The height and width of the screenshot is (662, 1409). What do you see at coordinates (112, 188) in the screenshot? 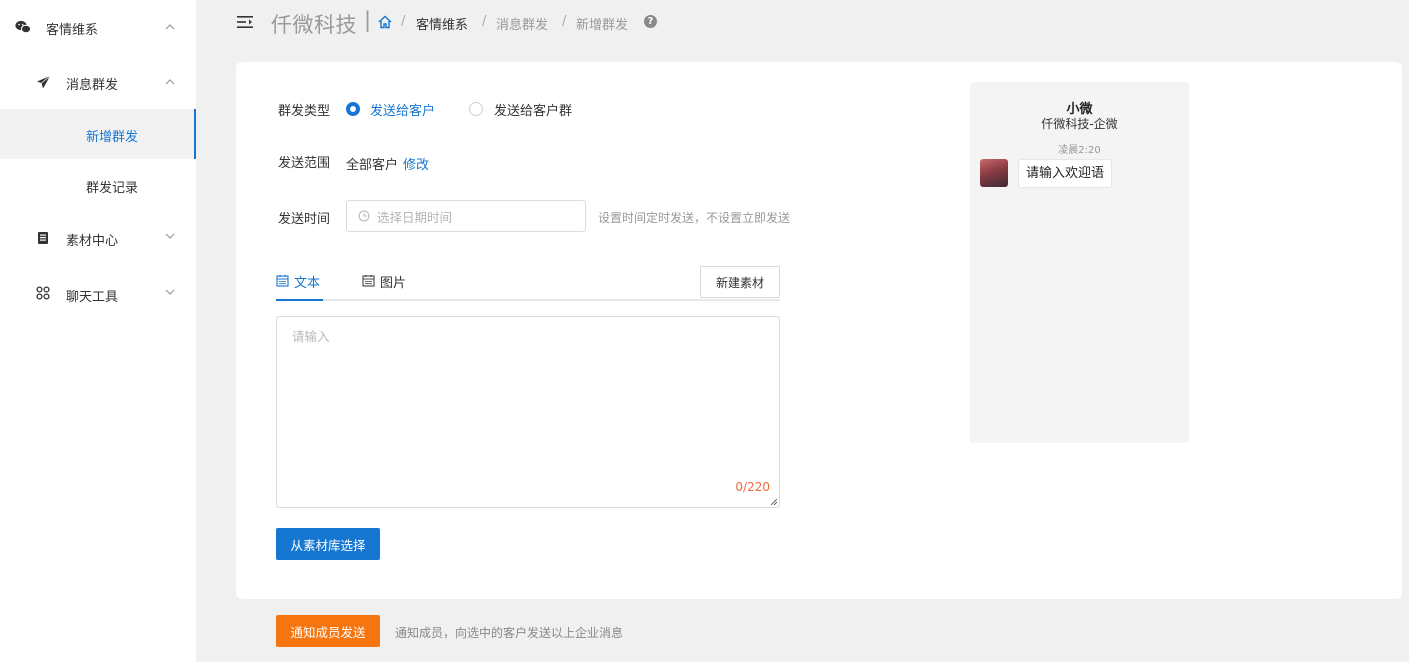
I see `sidebar-item-label: 群发记录` at bounding box center [112, 188].